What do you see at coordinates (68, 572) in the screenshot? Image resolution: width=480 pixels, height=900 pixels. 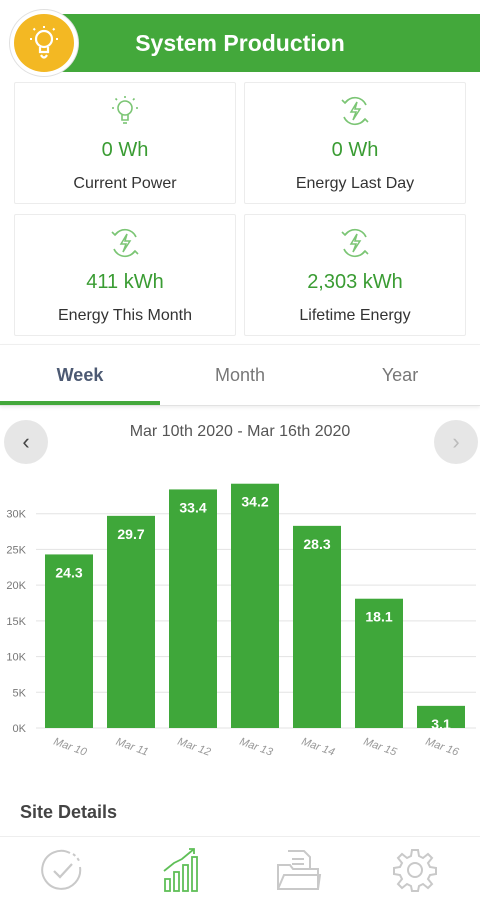 I see `bar-value-label: 24.3` at bounding box center [68, 572].